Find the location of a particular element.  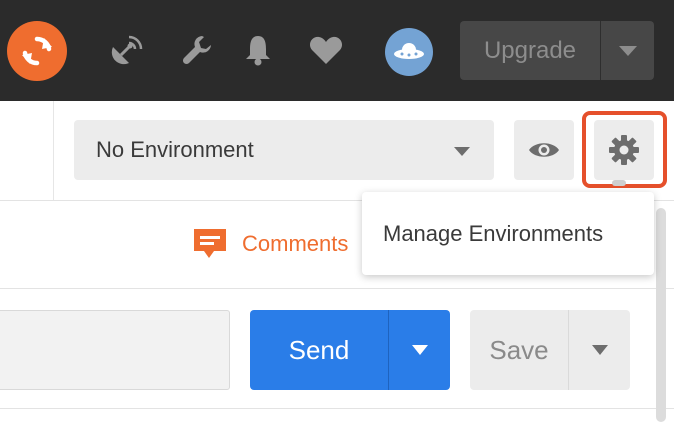

upgrade-button: Upgrade is located at coordinates (557, 50).